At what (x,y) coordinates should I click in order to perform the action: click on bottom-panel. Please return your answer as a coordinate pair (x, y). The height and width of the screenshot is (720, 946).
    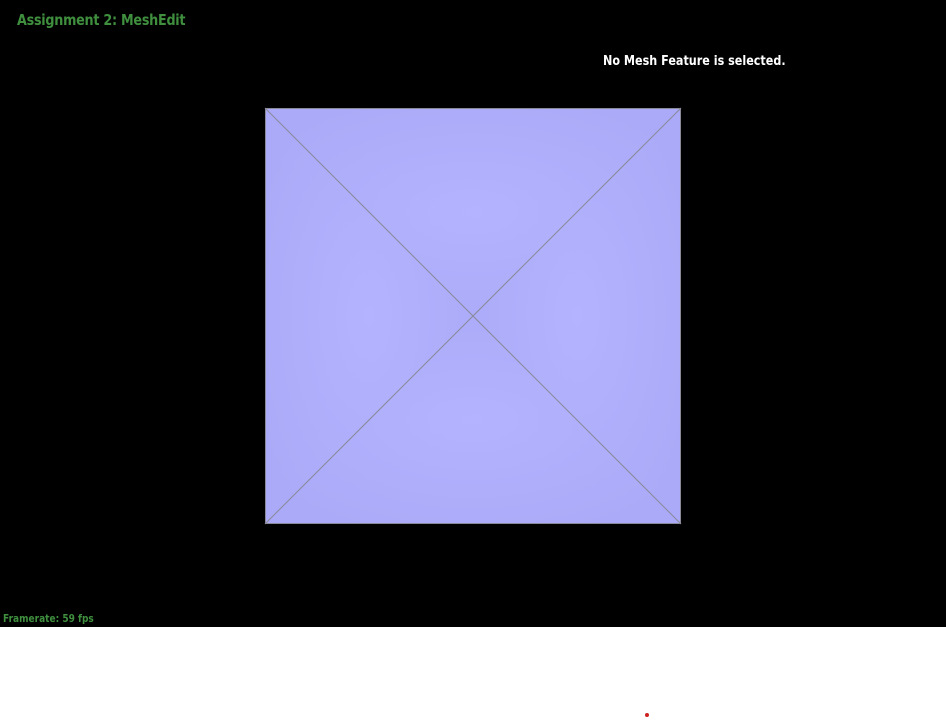
    Looking at the image, I should click on (473, 673).